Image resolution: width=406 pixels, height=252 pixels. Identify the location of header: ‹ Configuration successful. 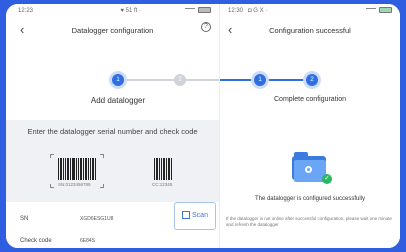
(310, 30).